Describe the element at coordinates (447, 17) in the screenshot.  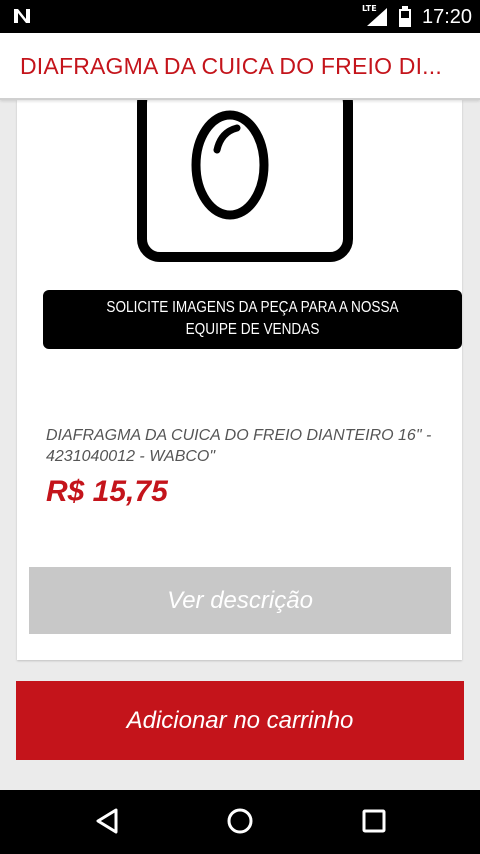
I see `status-time: 17:20` at that location.